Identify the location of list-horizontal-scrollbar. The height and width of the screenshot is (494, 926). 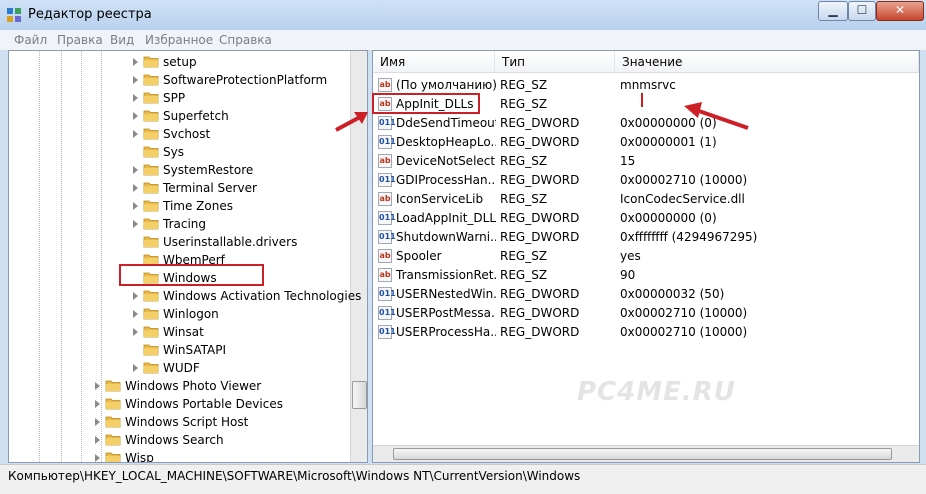
(646, 453).